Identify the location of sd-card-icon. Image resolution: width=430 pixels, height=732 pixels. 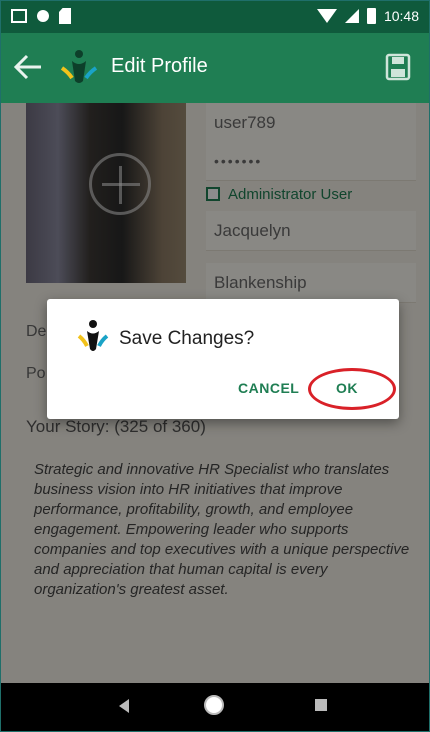
(65, 16).